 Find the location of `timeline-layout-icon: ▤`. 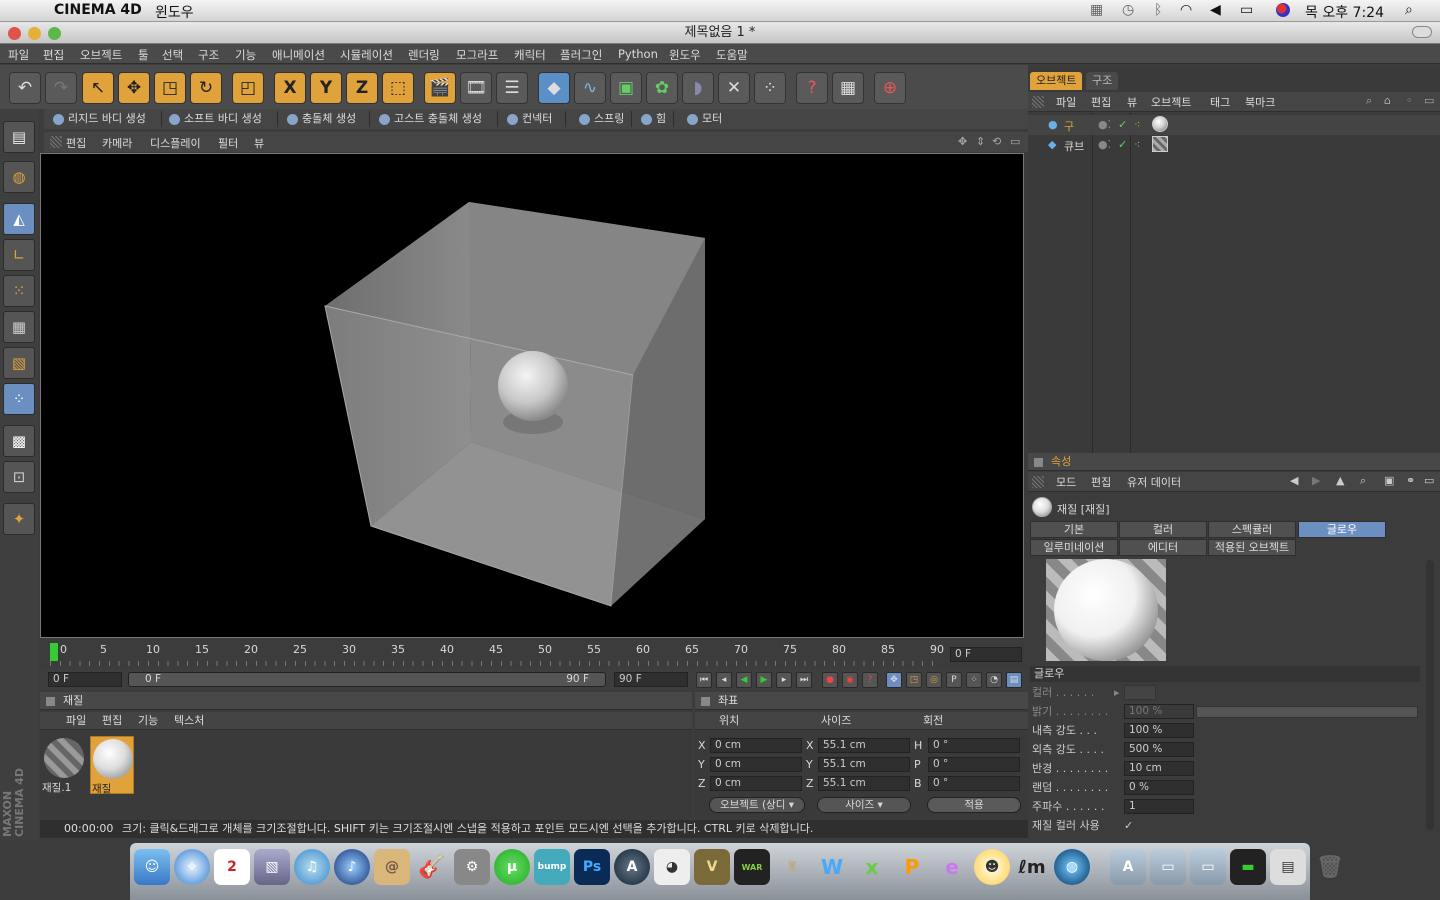

timeline-layout-icon: ▤ is located at coordinates (1014, 680).